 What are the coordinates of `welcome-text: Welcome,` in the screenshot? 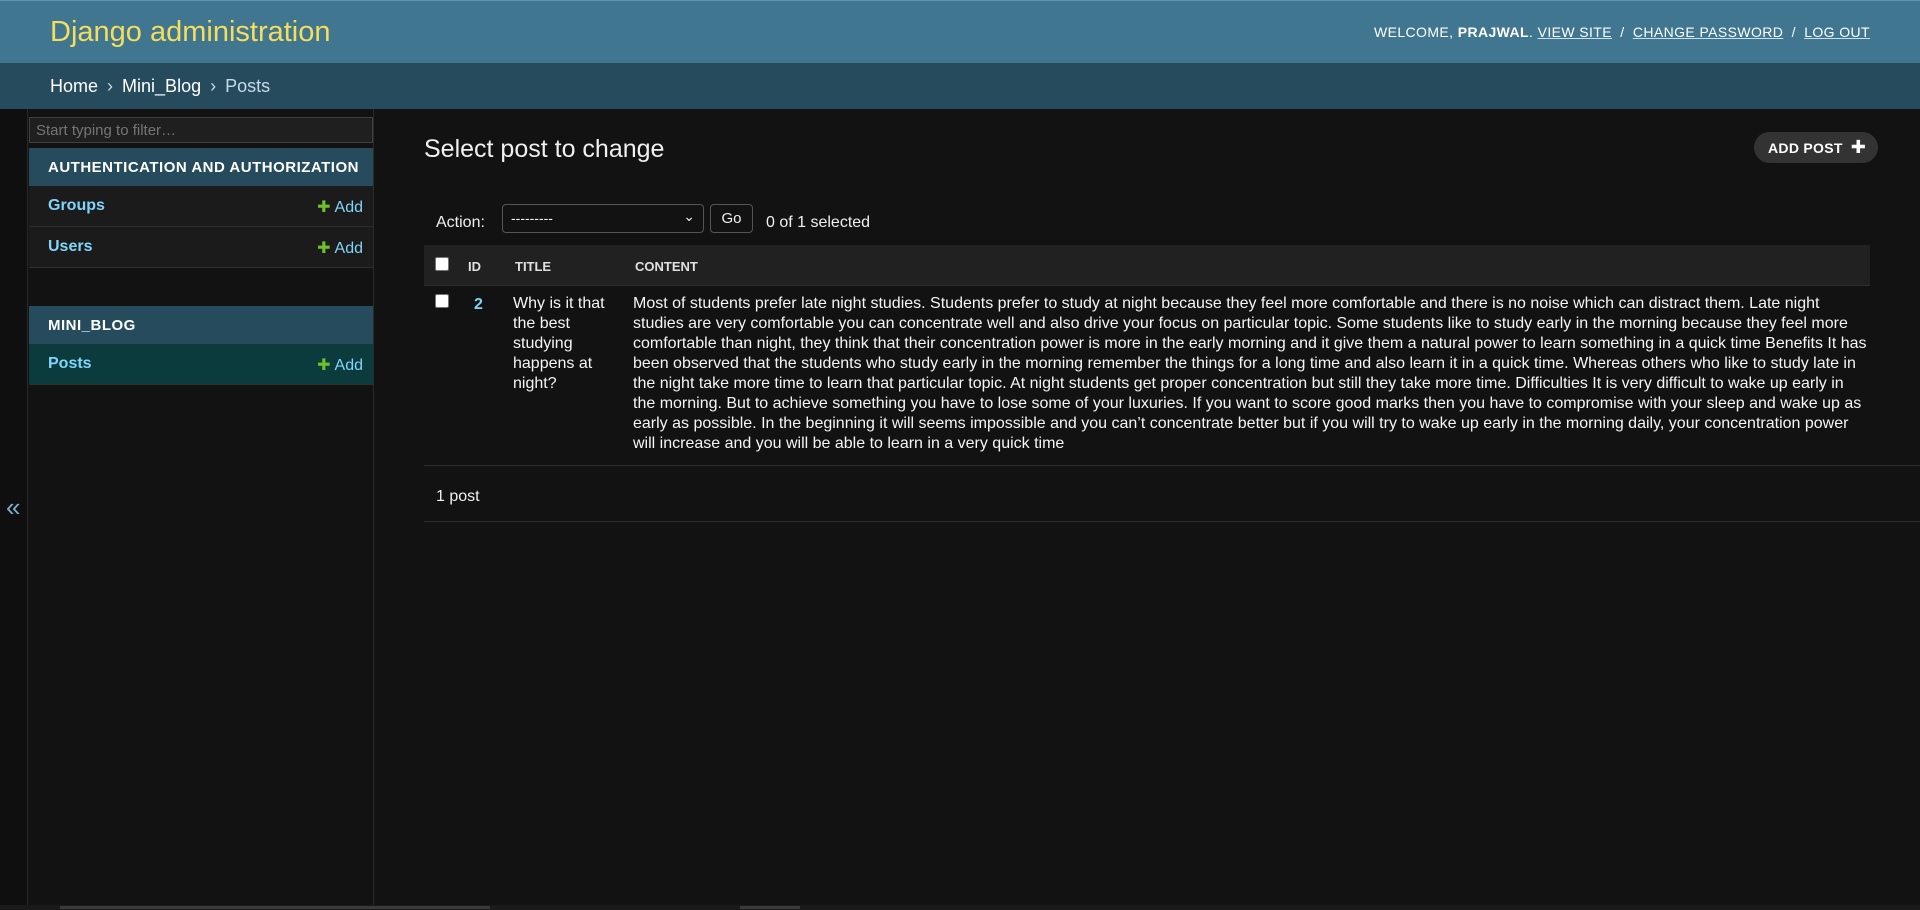 It's located at (1414, 32).